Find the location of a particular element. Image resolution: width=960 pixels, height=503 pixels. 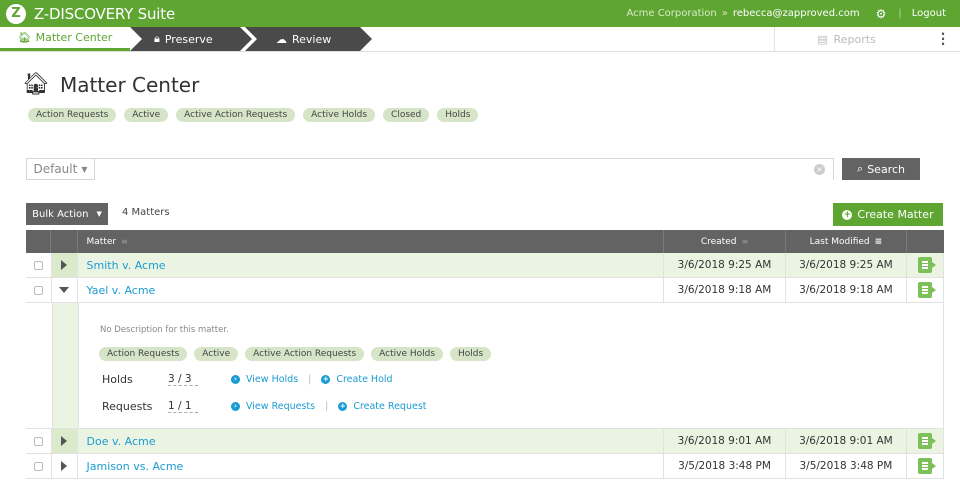

holds-value: 3 / 3 is located at coordinates (183, 379).